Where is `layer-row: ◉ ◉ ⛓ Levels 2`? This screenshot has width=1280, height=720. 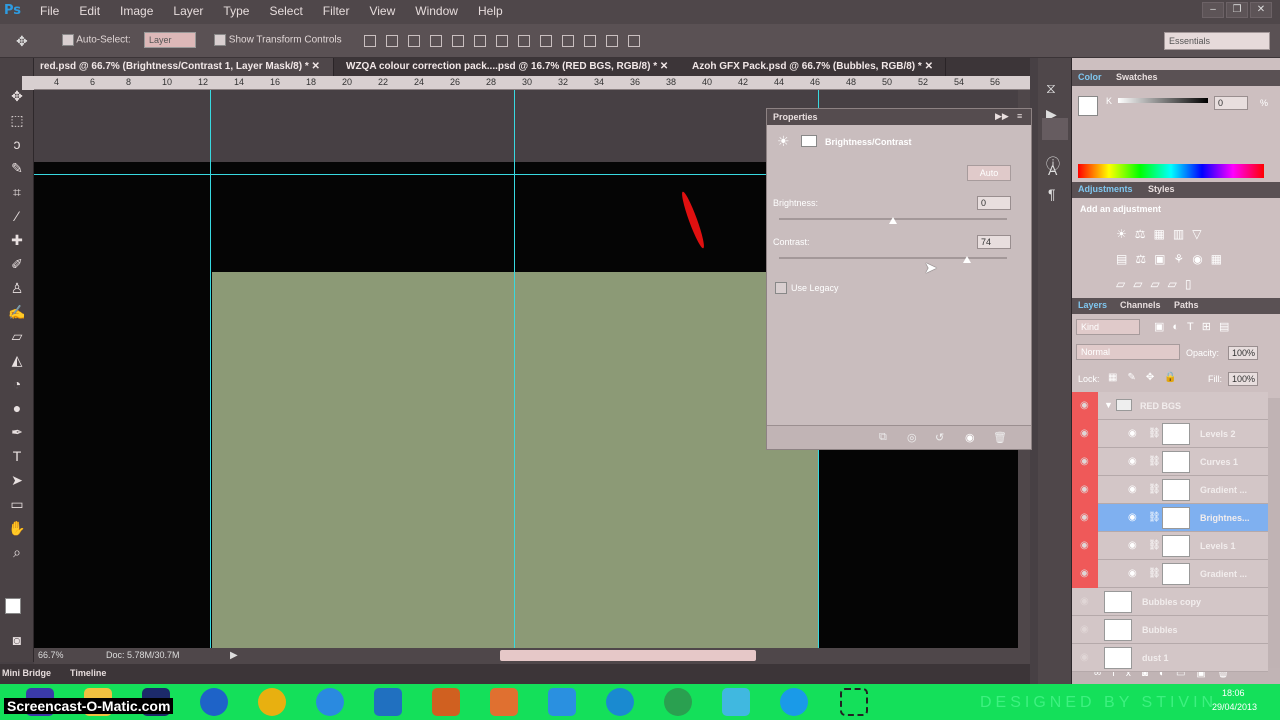 layer-row: ◉ ◉ ⛓ Levels 2 is located at coordinates (1170, 434).